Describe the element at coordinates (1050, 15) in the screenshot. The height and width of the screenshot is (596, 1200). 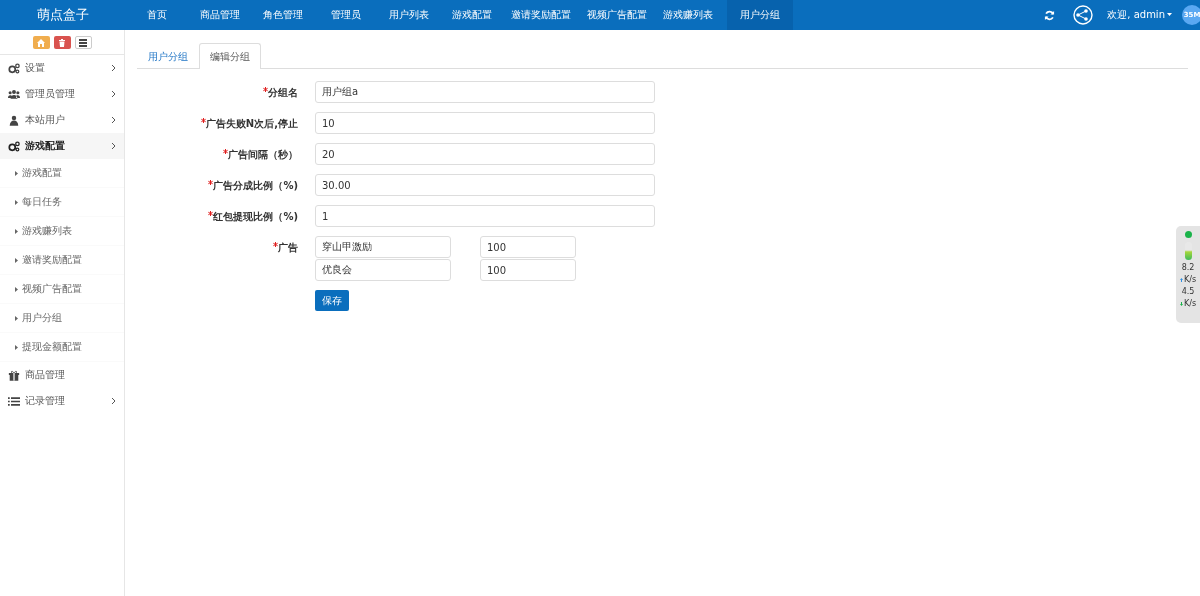
I see `refresh-icon` at that location.